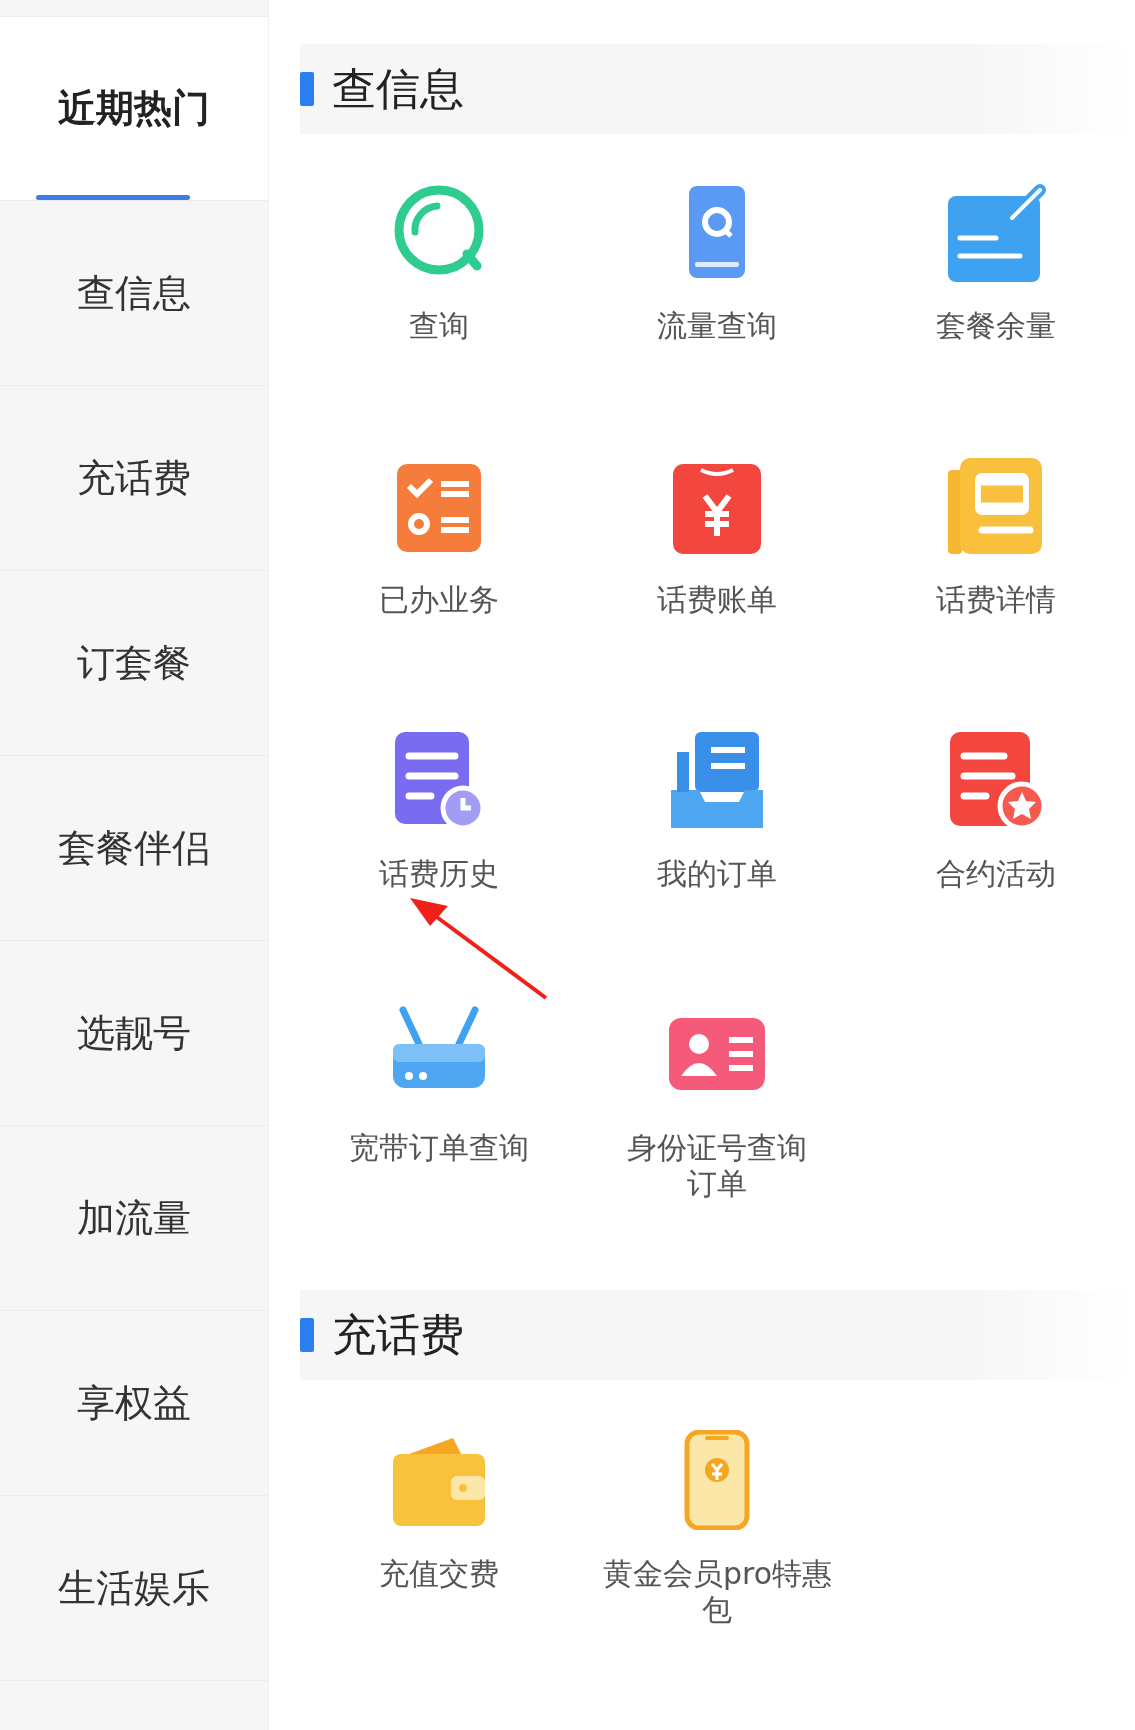 This screenshot has width=1135, height=1730. What do you see at coordinates (134, 1033) in the screenshot?
I see `sidebar-item: 选靓号` at bounding box center [134, 1033].